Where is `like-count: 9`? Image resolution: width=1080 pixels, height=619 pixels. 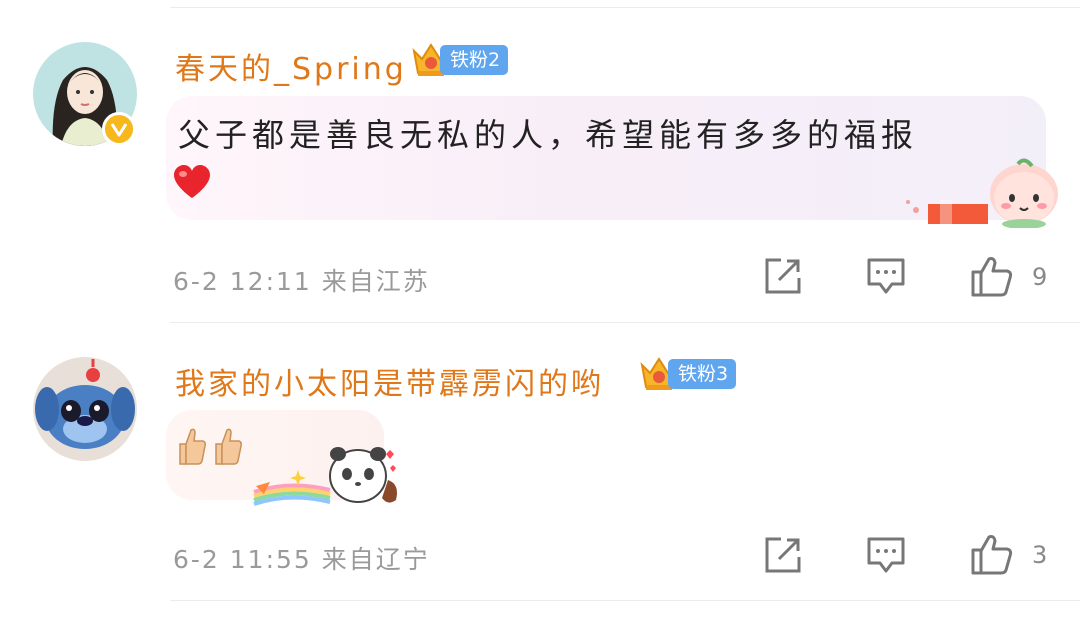
like-count: 9 is located at coordinates (1040, 277).